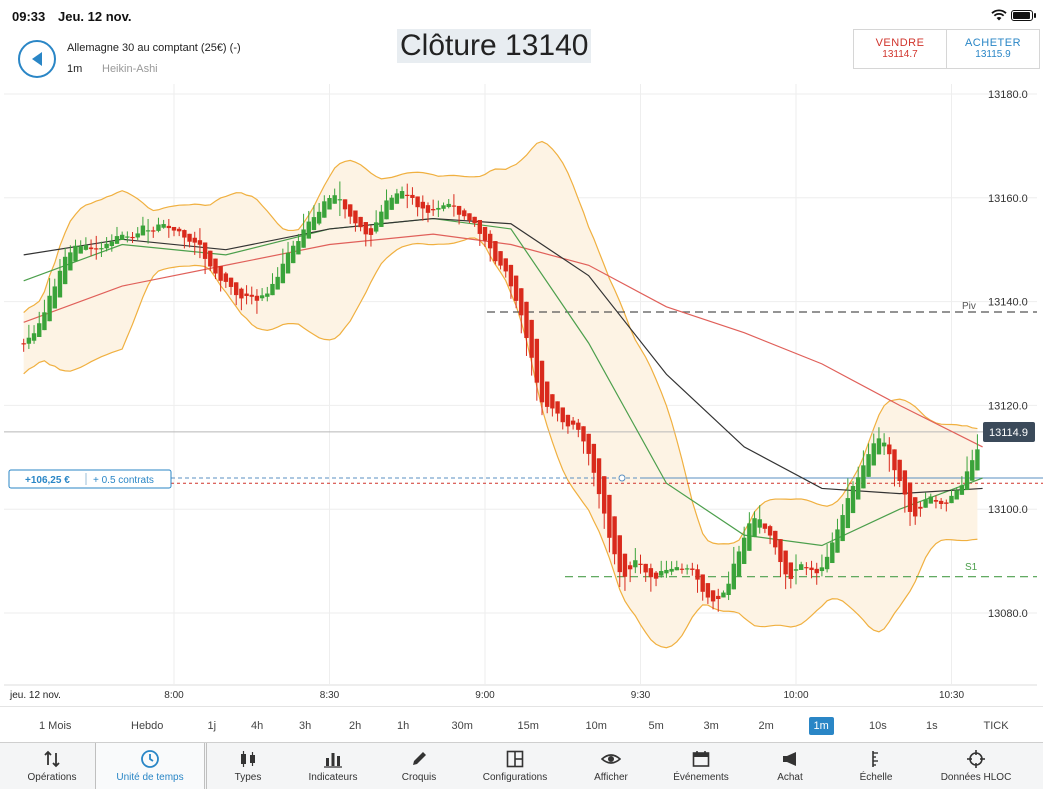  I want to click on timeframe-15m: 15m, so click(528, 726).